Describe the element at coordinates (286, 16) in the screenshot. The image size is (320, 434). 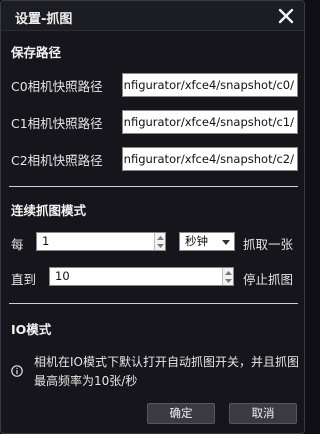
I see `close-icon` at that location.